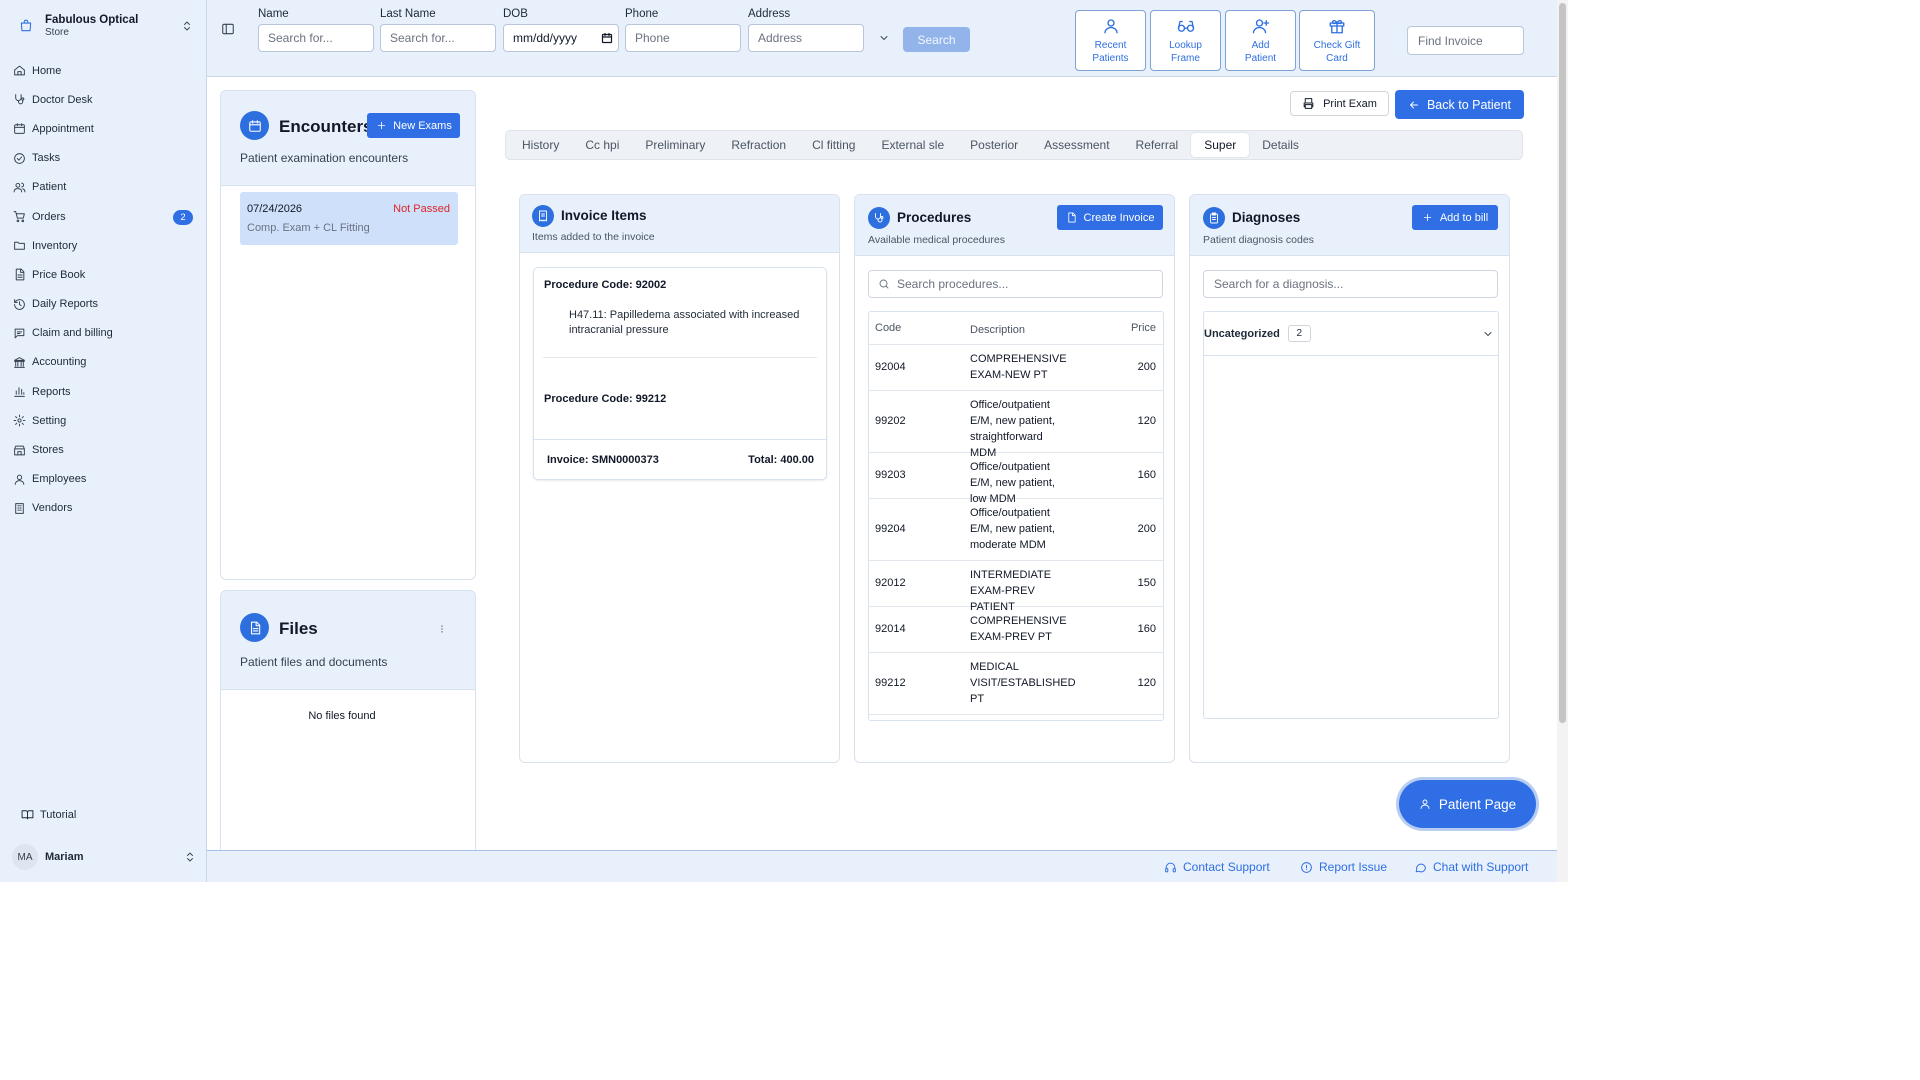 The image size is (1920, 1080). I want to click on sidebar-item-home: Home, so click(104, 70).